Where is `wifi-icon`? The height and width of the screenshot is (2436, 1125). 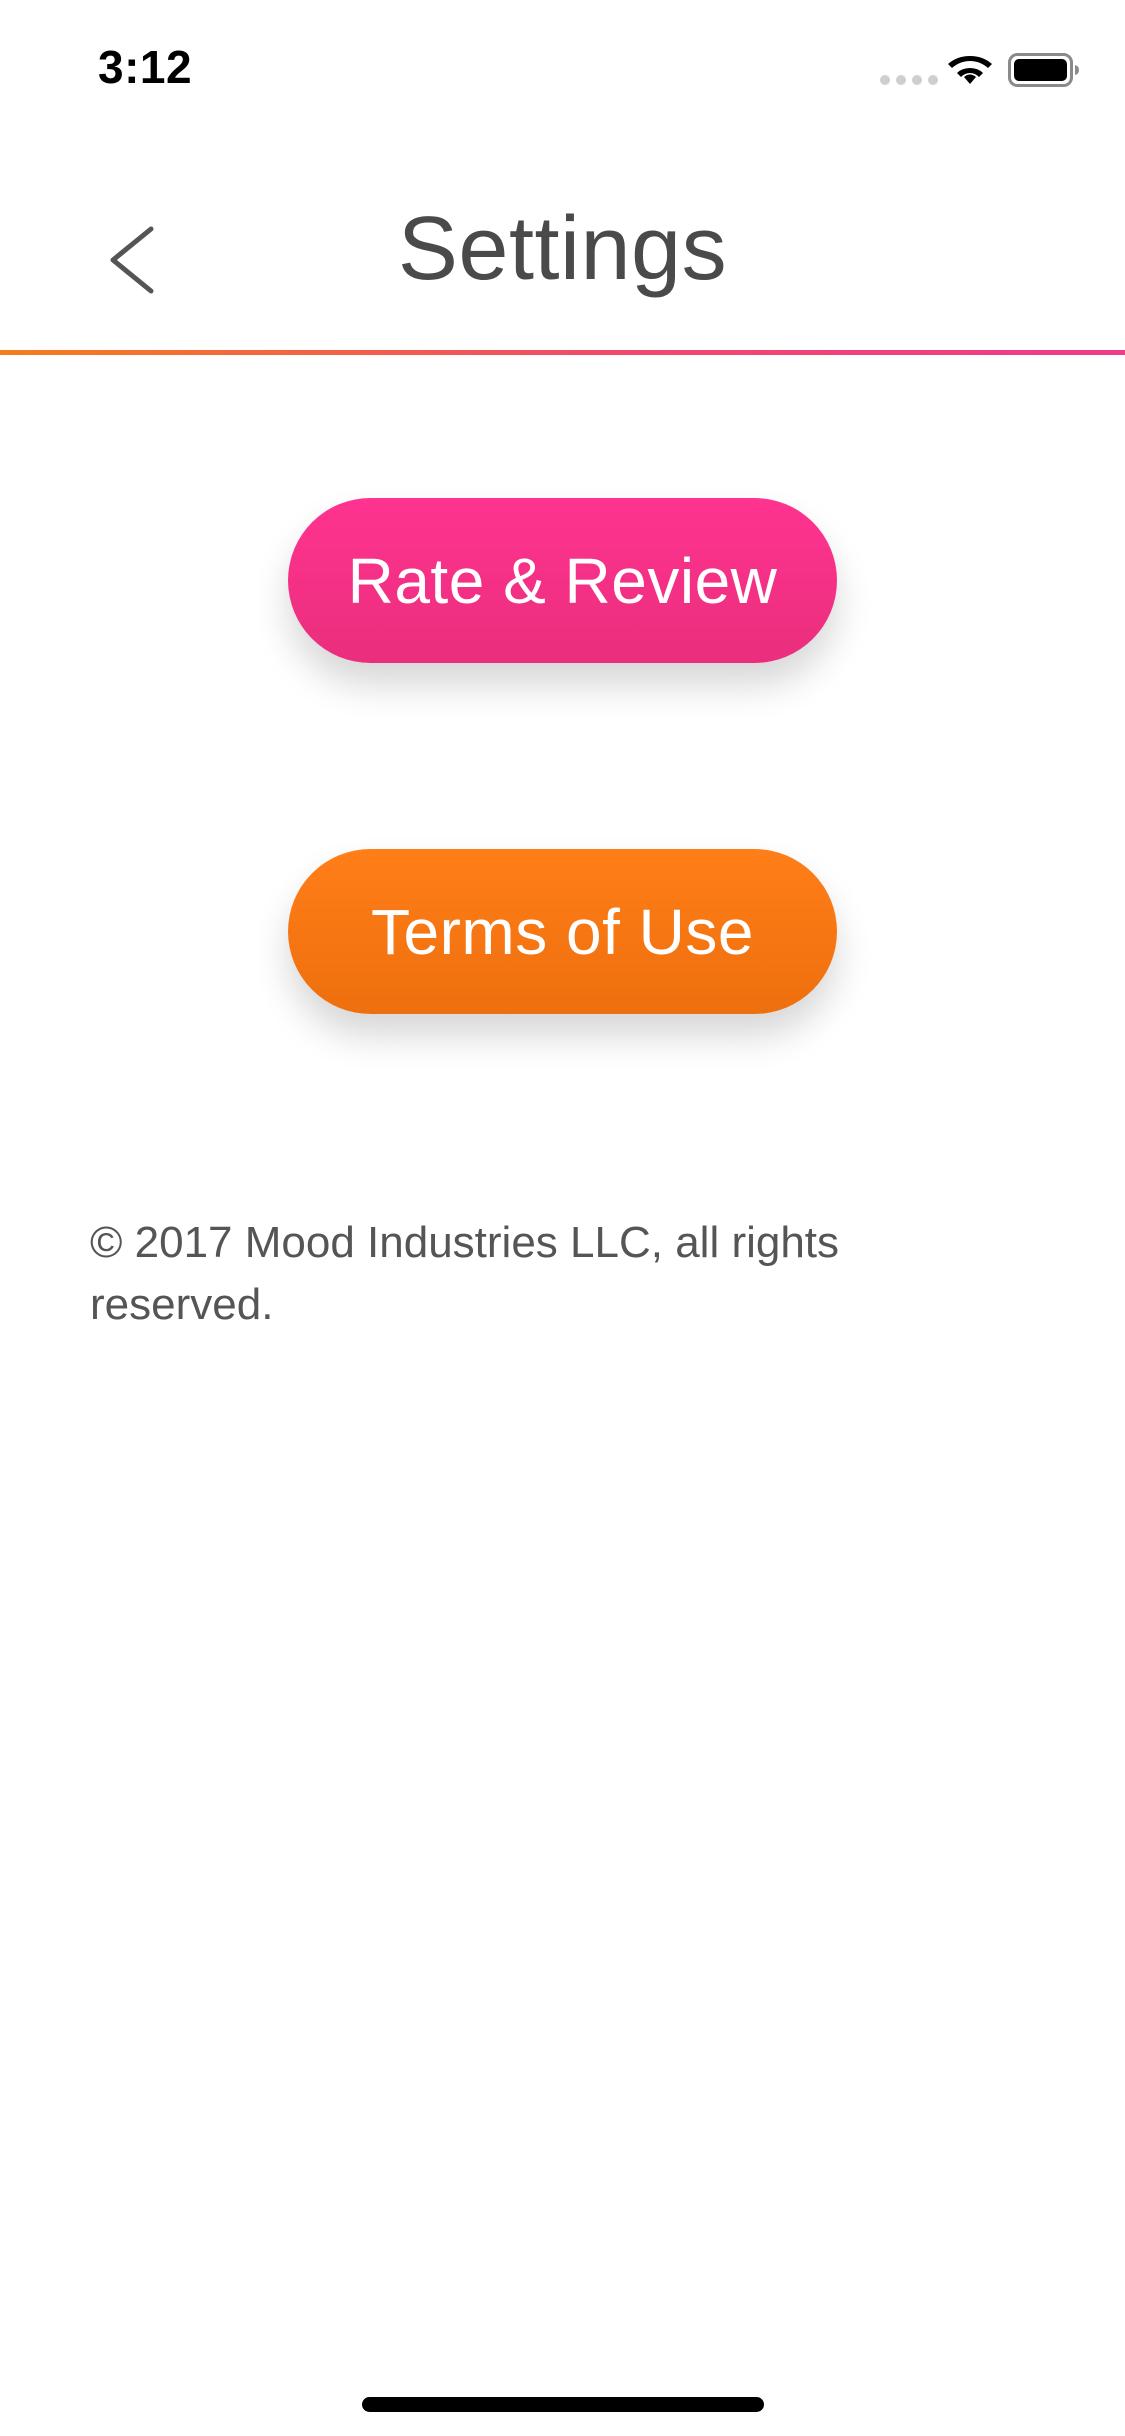 wifi-icon is located at coordinates (970, 70).